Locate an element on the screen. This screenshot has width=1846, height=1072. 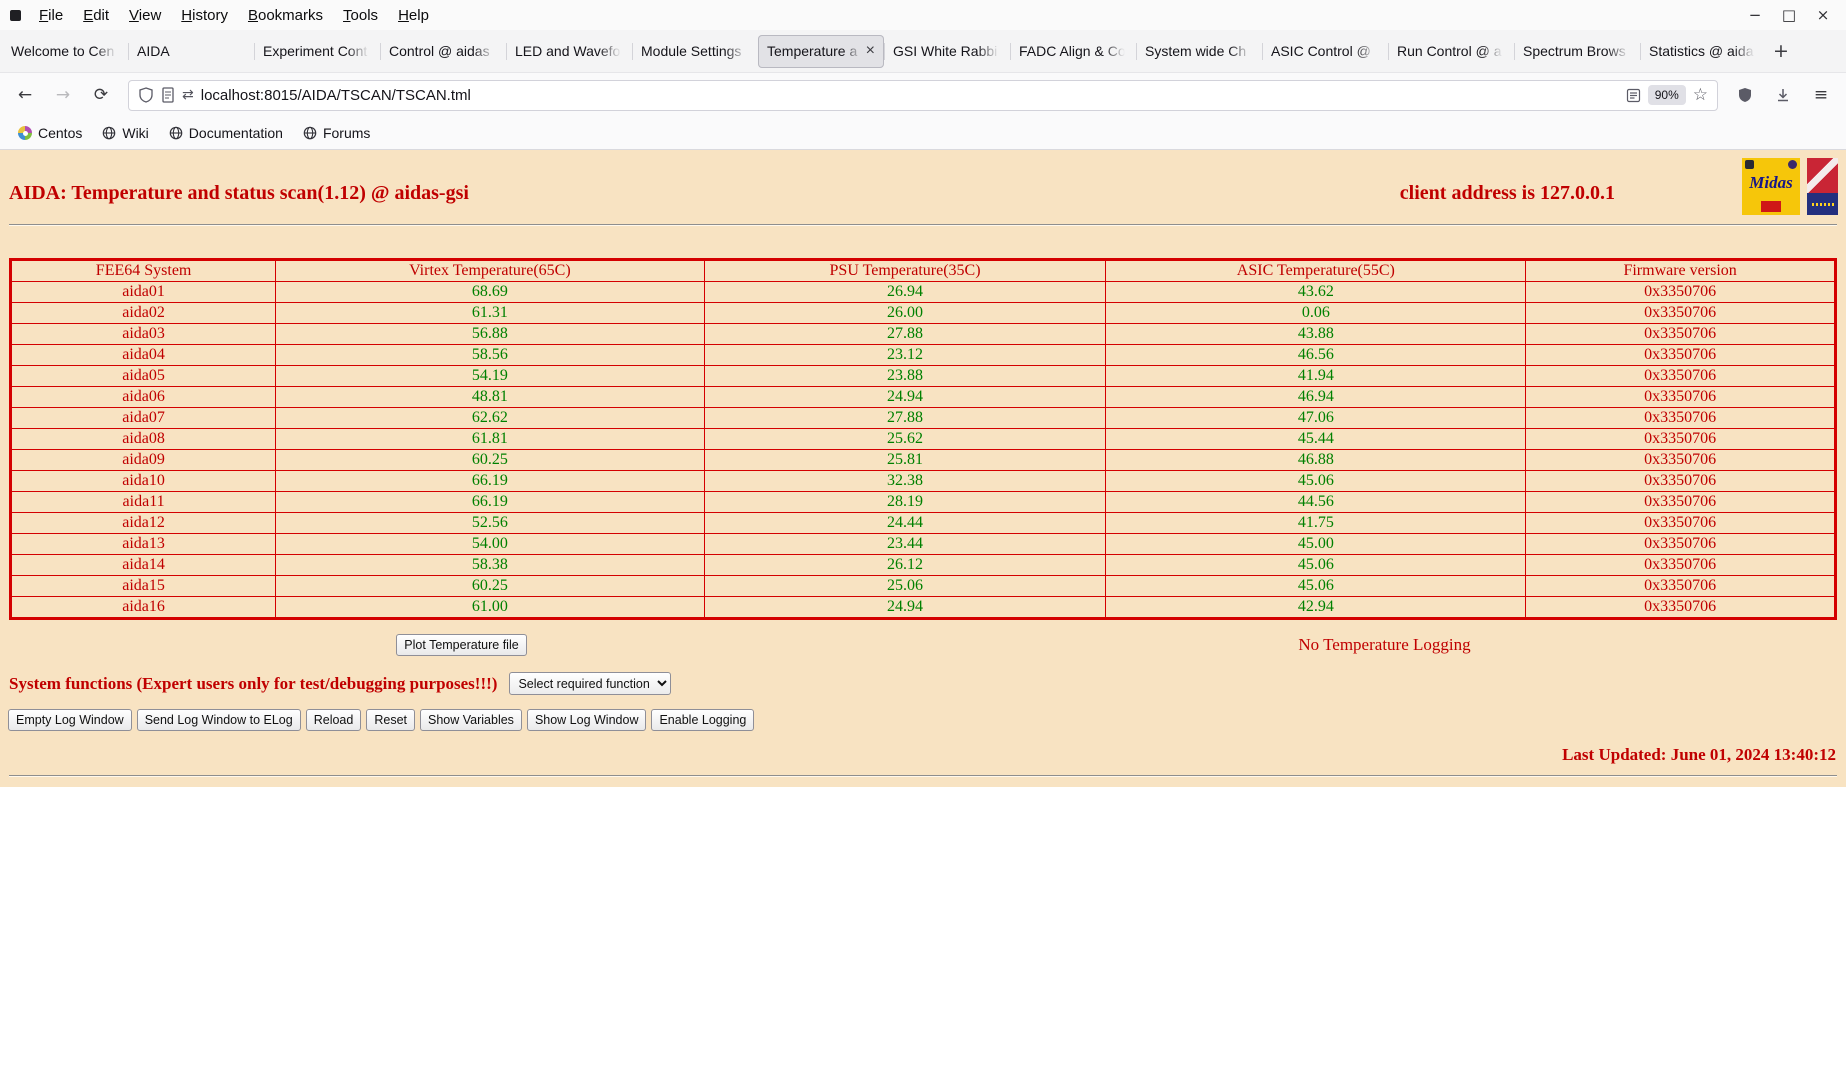
cell-asic-temp: 41.75 is located at coordinates (1316, 523).